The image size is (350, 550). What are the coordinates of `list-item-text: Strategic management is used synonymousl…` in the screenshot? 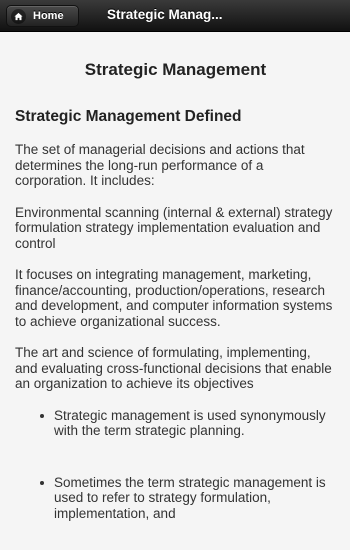 It's located at (190, 423).